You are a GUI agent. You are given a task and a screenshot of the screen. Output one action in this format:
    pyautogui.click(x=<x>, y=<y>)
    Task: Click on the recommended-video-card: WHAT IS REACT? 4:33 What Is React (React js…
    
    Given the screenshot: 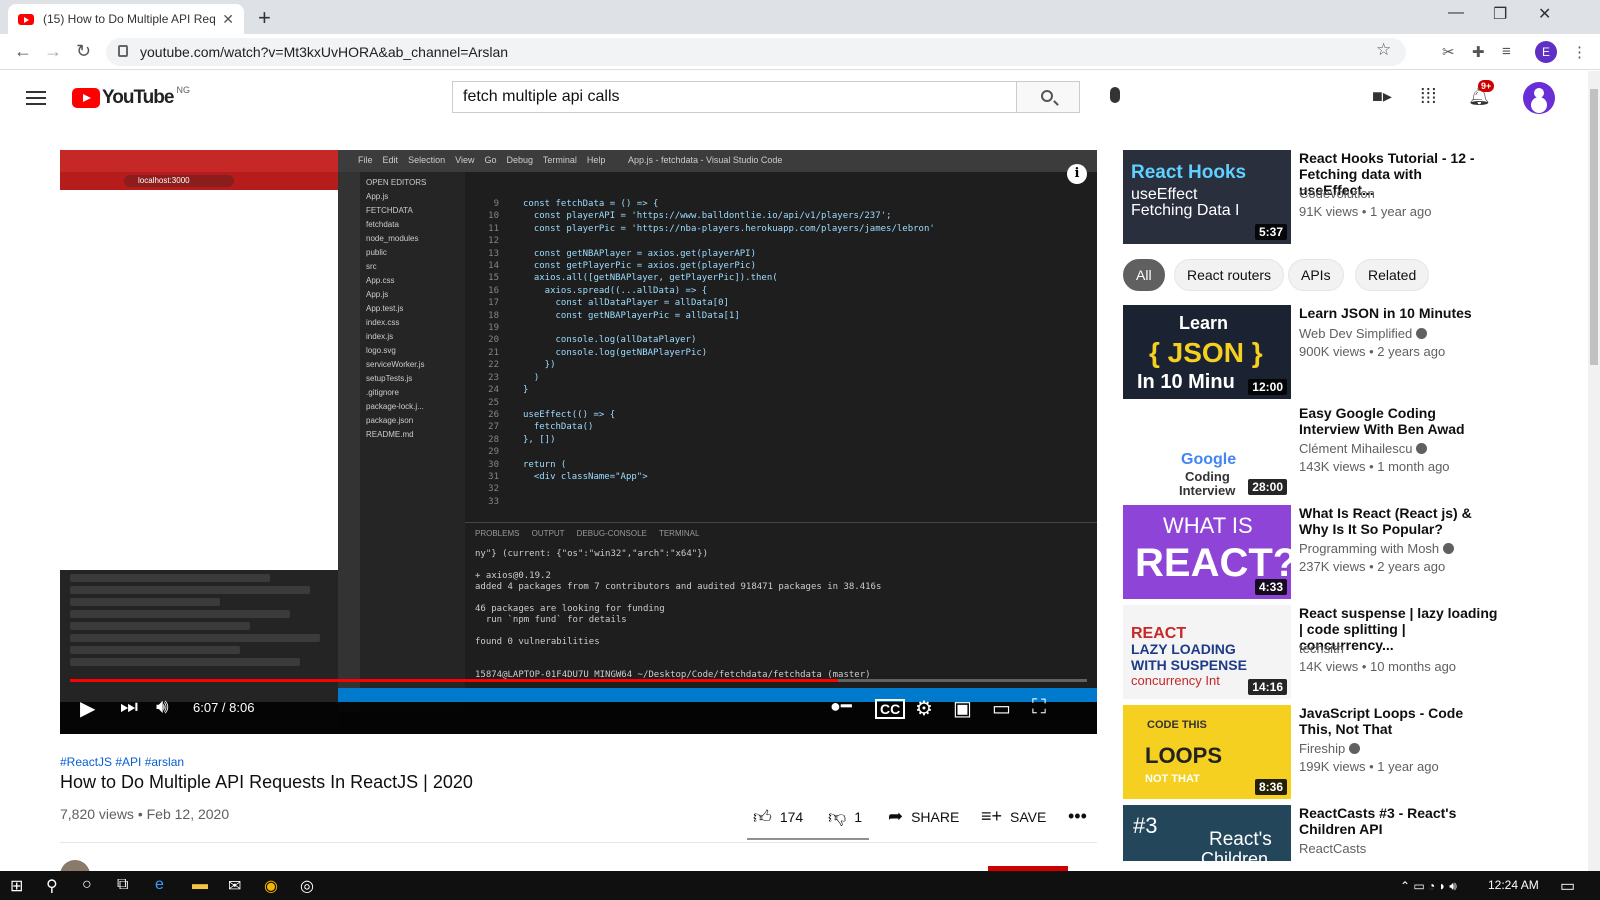 What is the action you would take?
    pyautogui.click(x=1343, y=553)
    